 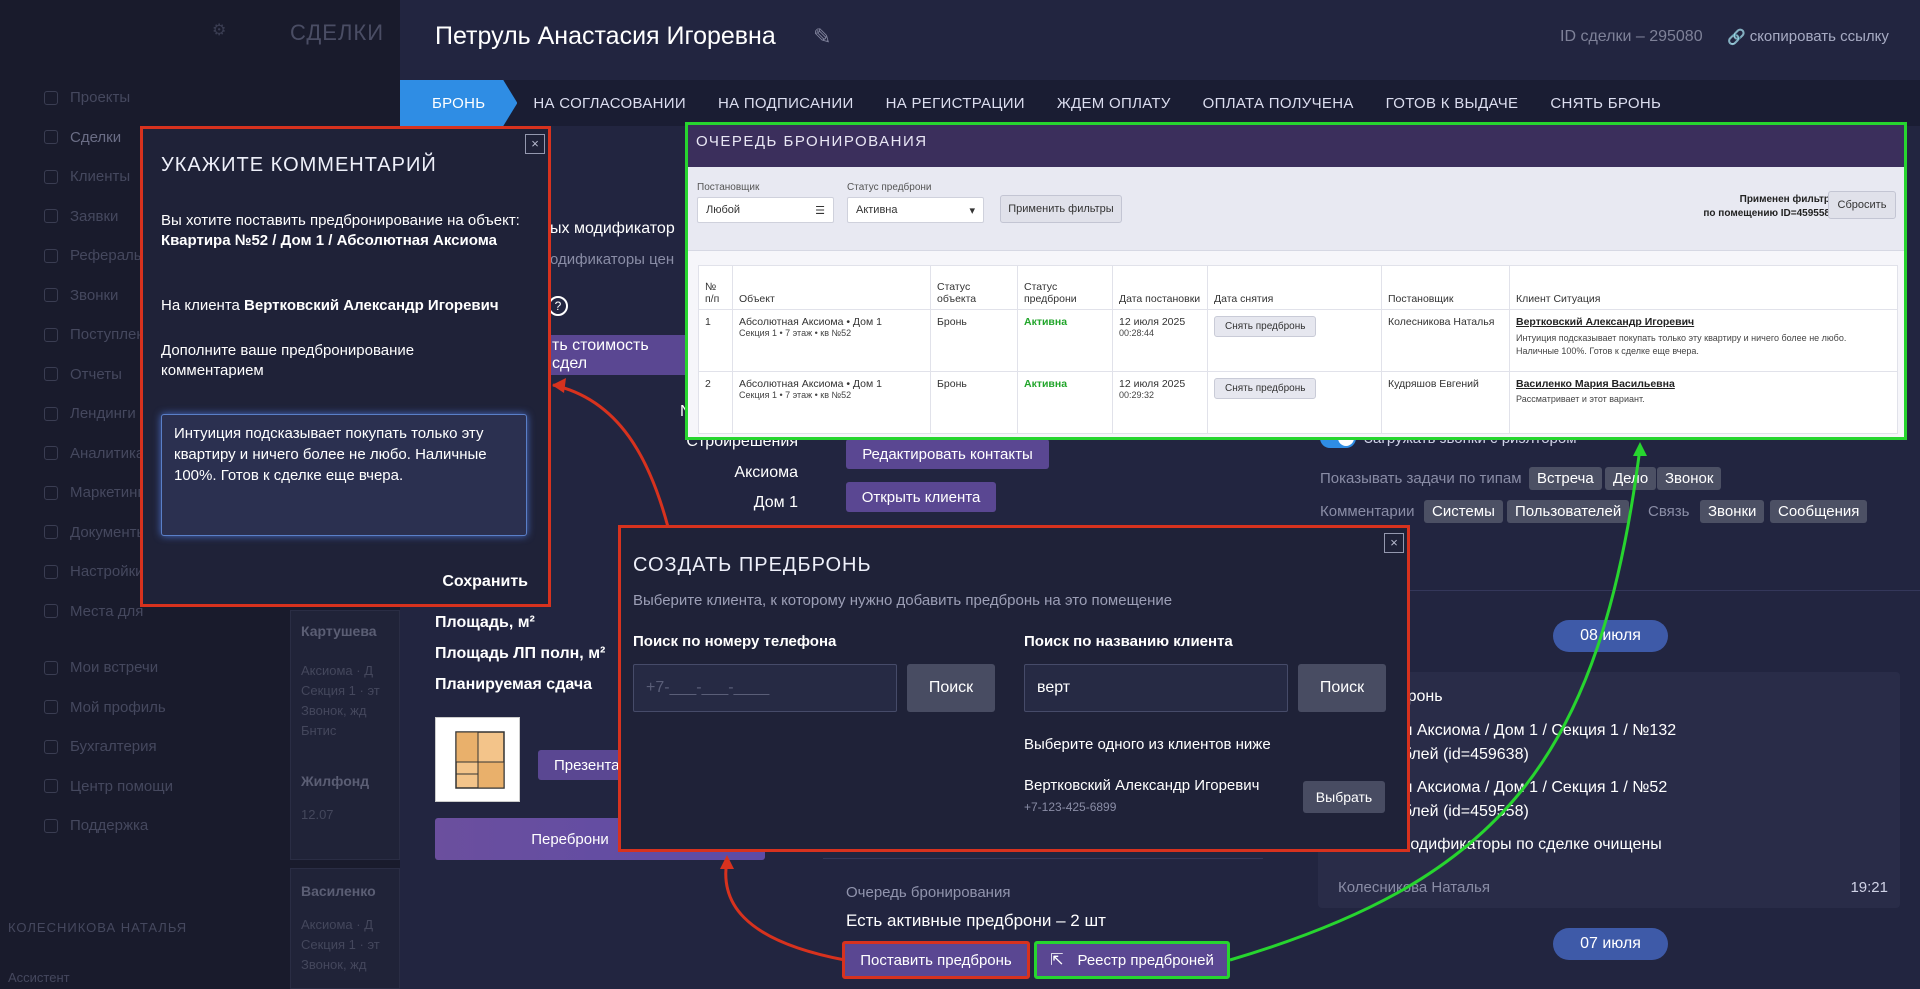 What do you see at coordinates (1703, 322) in the screenshot?
I see `client-link: Вертковский Александр Игоревич` at bounding box center [1703, 322].